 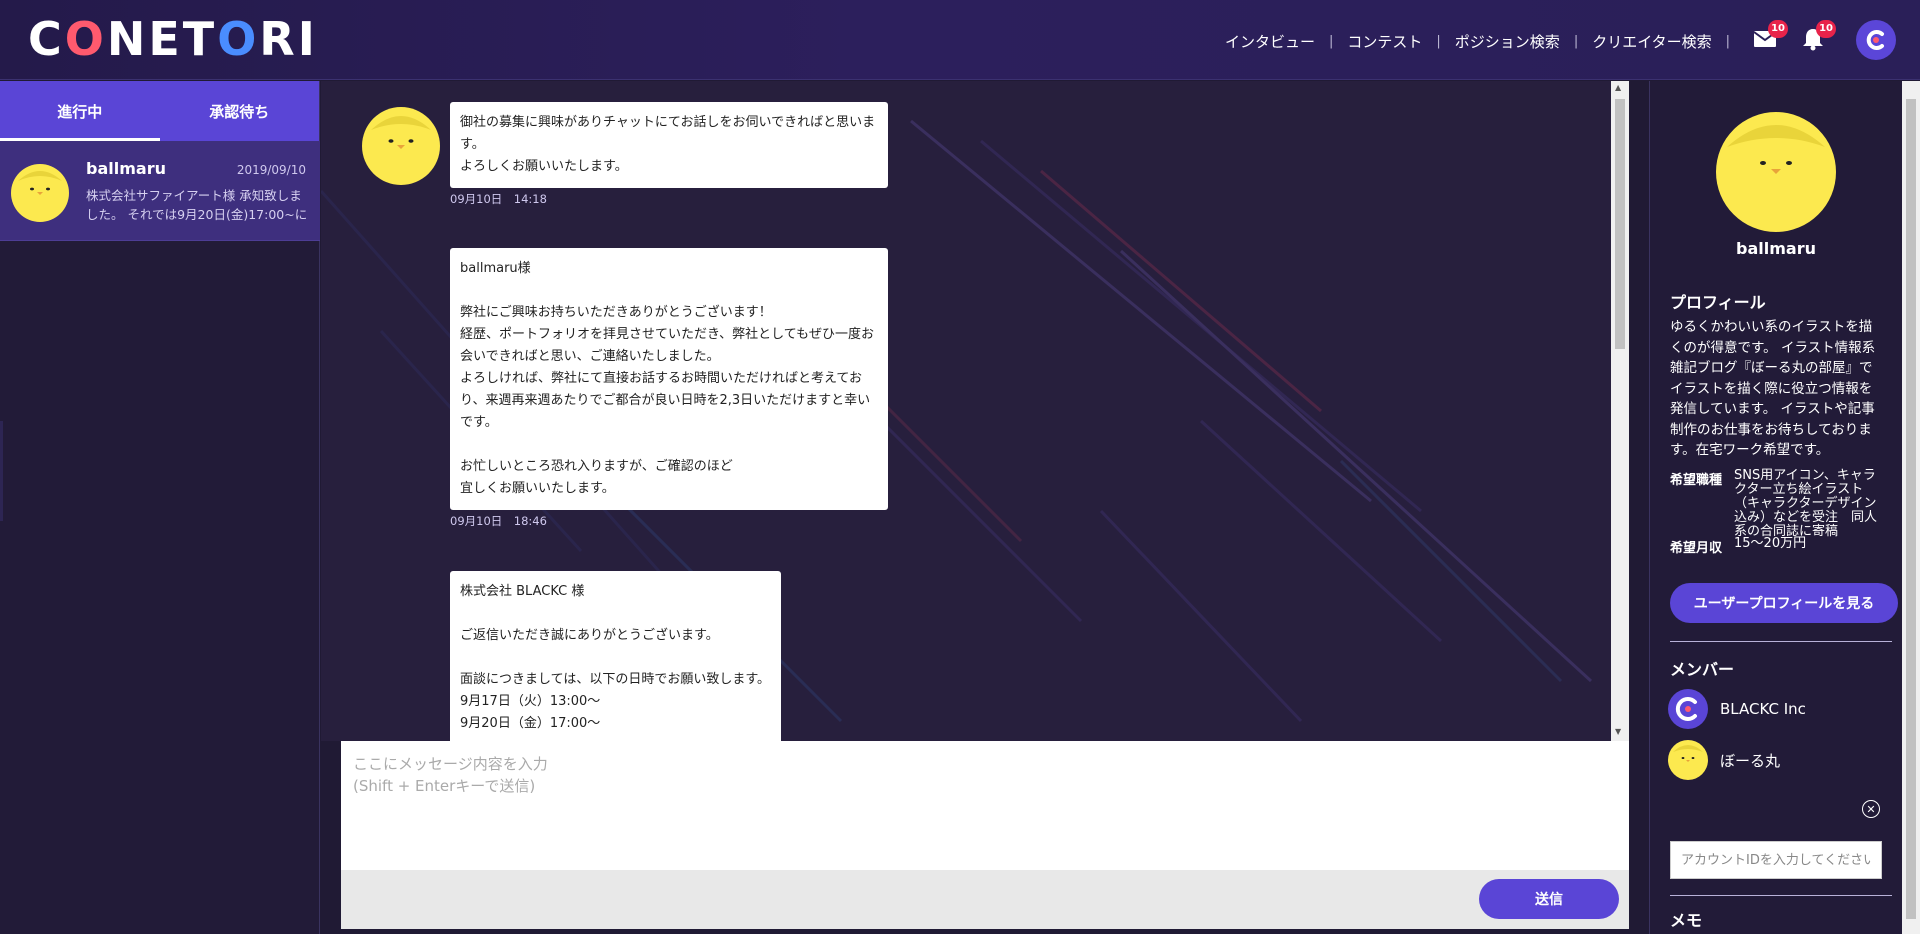 What do you see at coordinates (126, 168) in the screenshot?
I see `conversation-name: ballmaru` at bounding box center [126, 168].